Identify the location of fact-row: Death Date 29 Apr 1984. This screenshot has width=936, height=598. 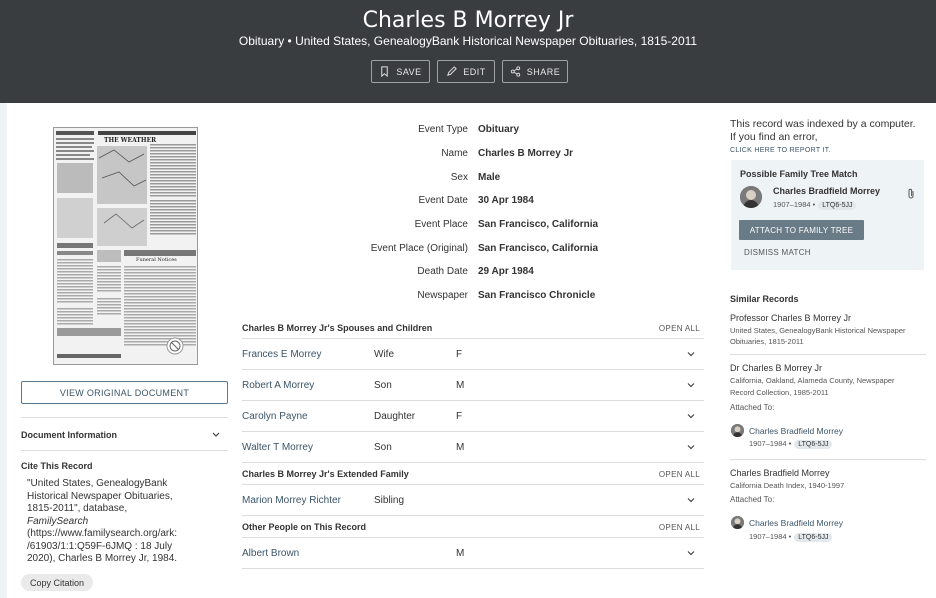
(518, 273).